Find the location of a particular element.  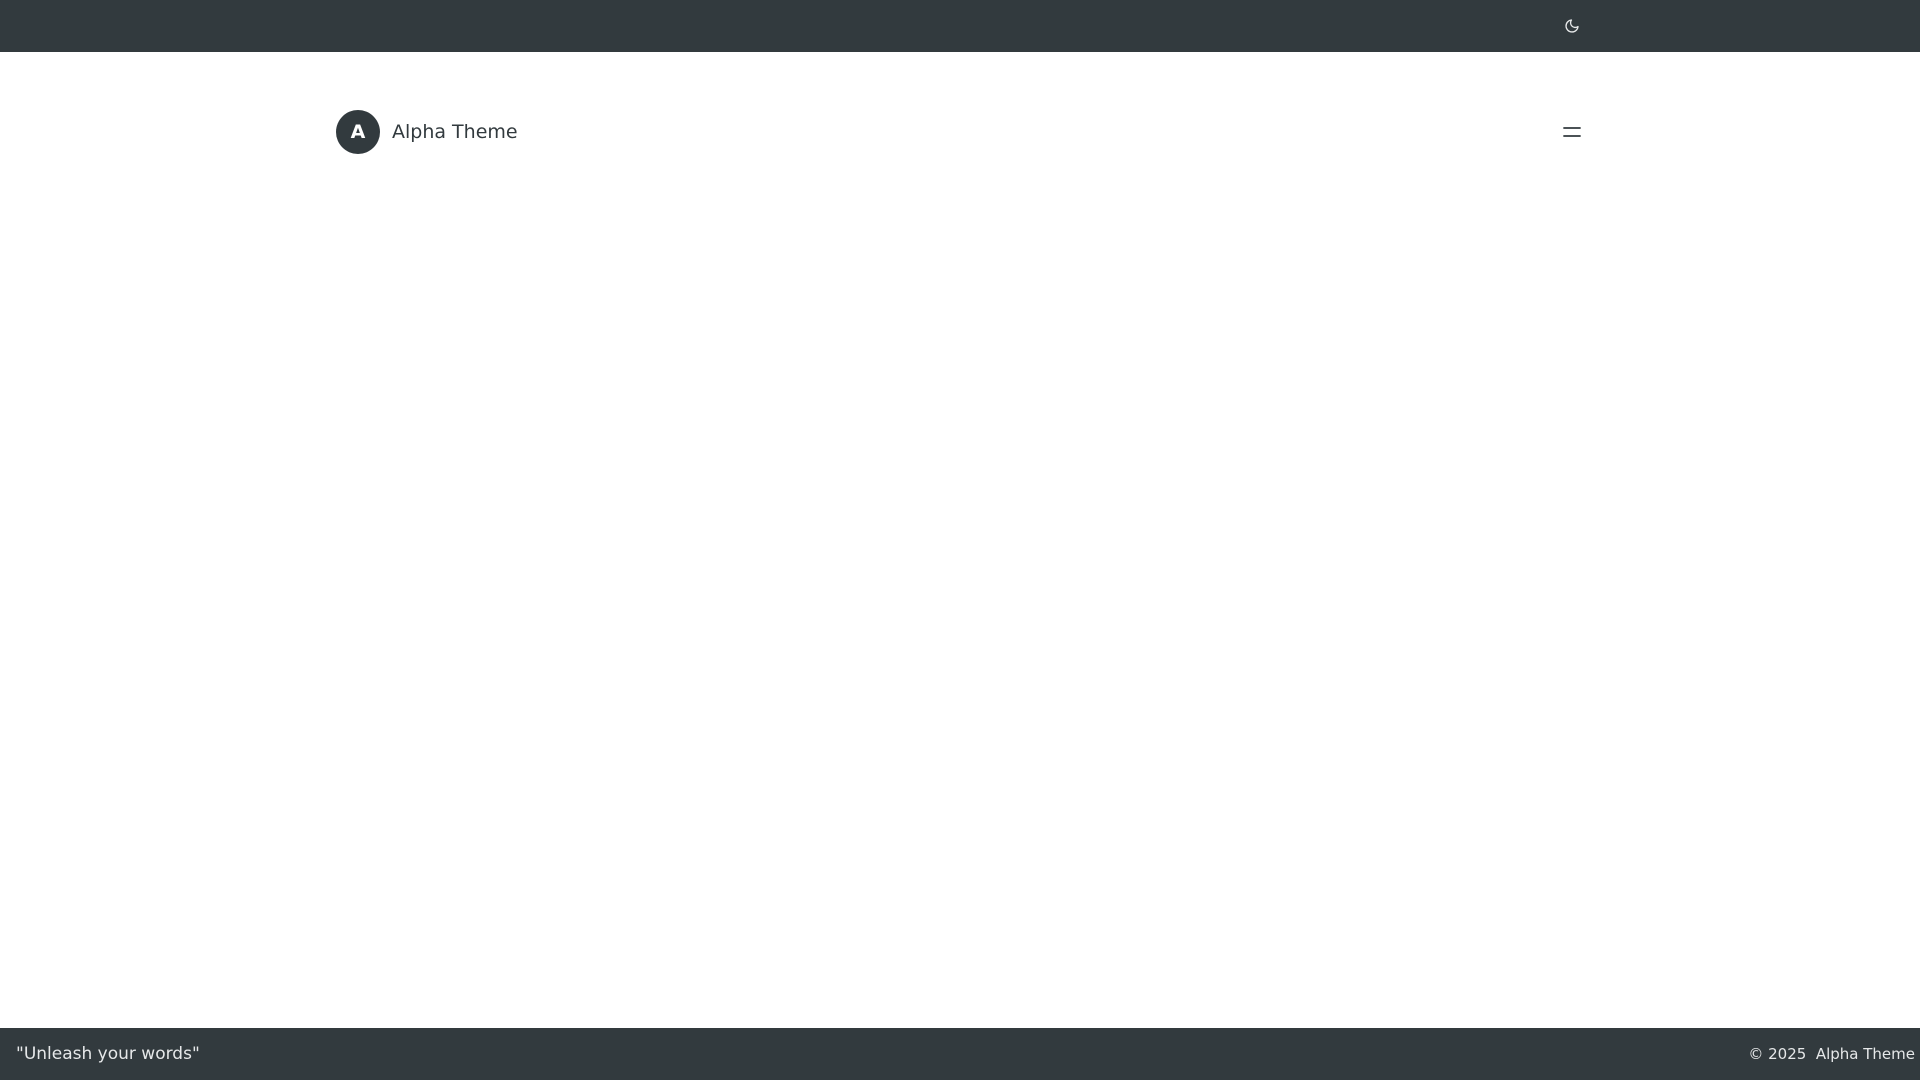

footer-copyright: © 2025 Alpha Theme is located at coordinates (1831, 1054).